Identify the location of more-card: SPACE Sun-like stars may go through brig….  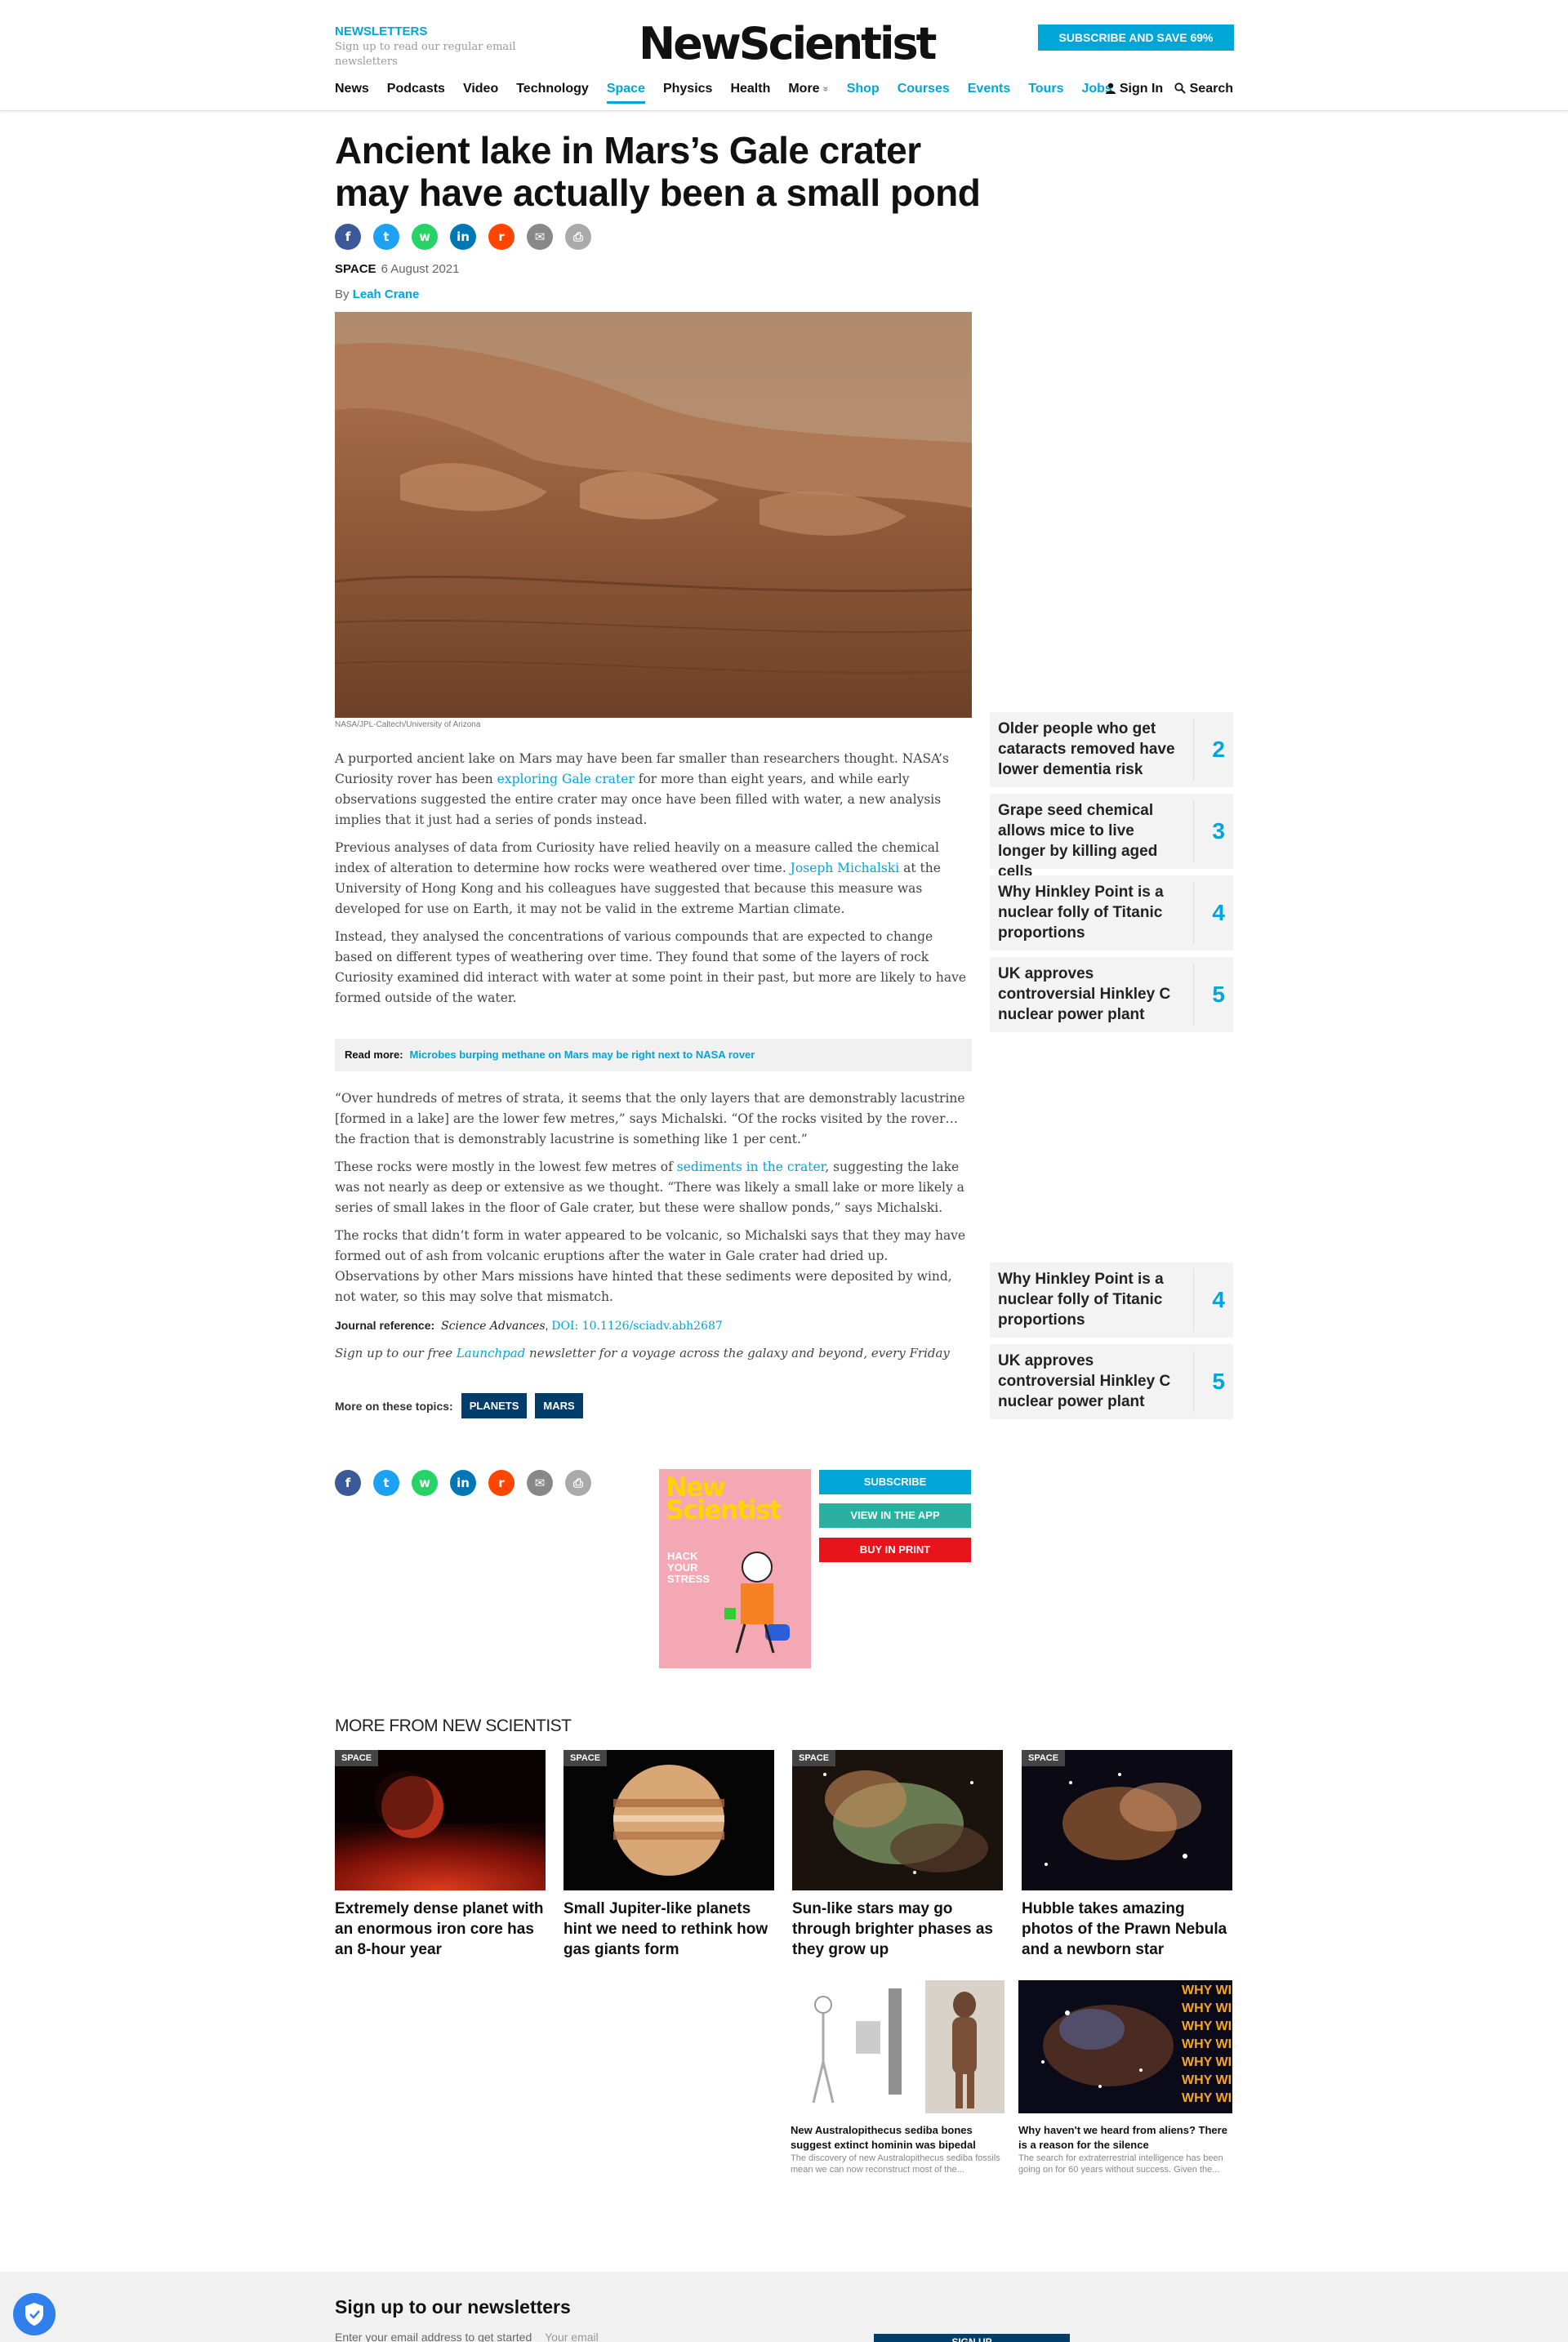
(897, 1855).